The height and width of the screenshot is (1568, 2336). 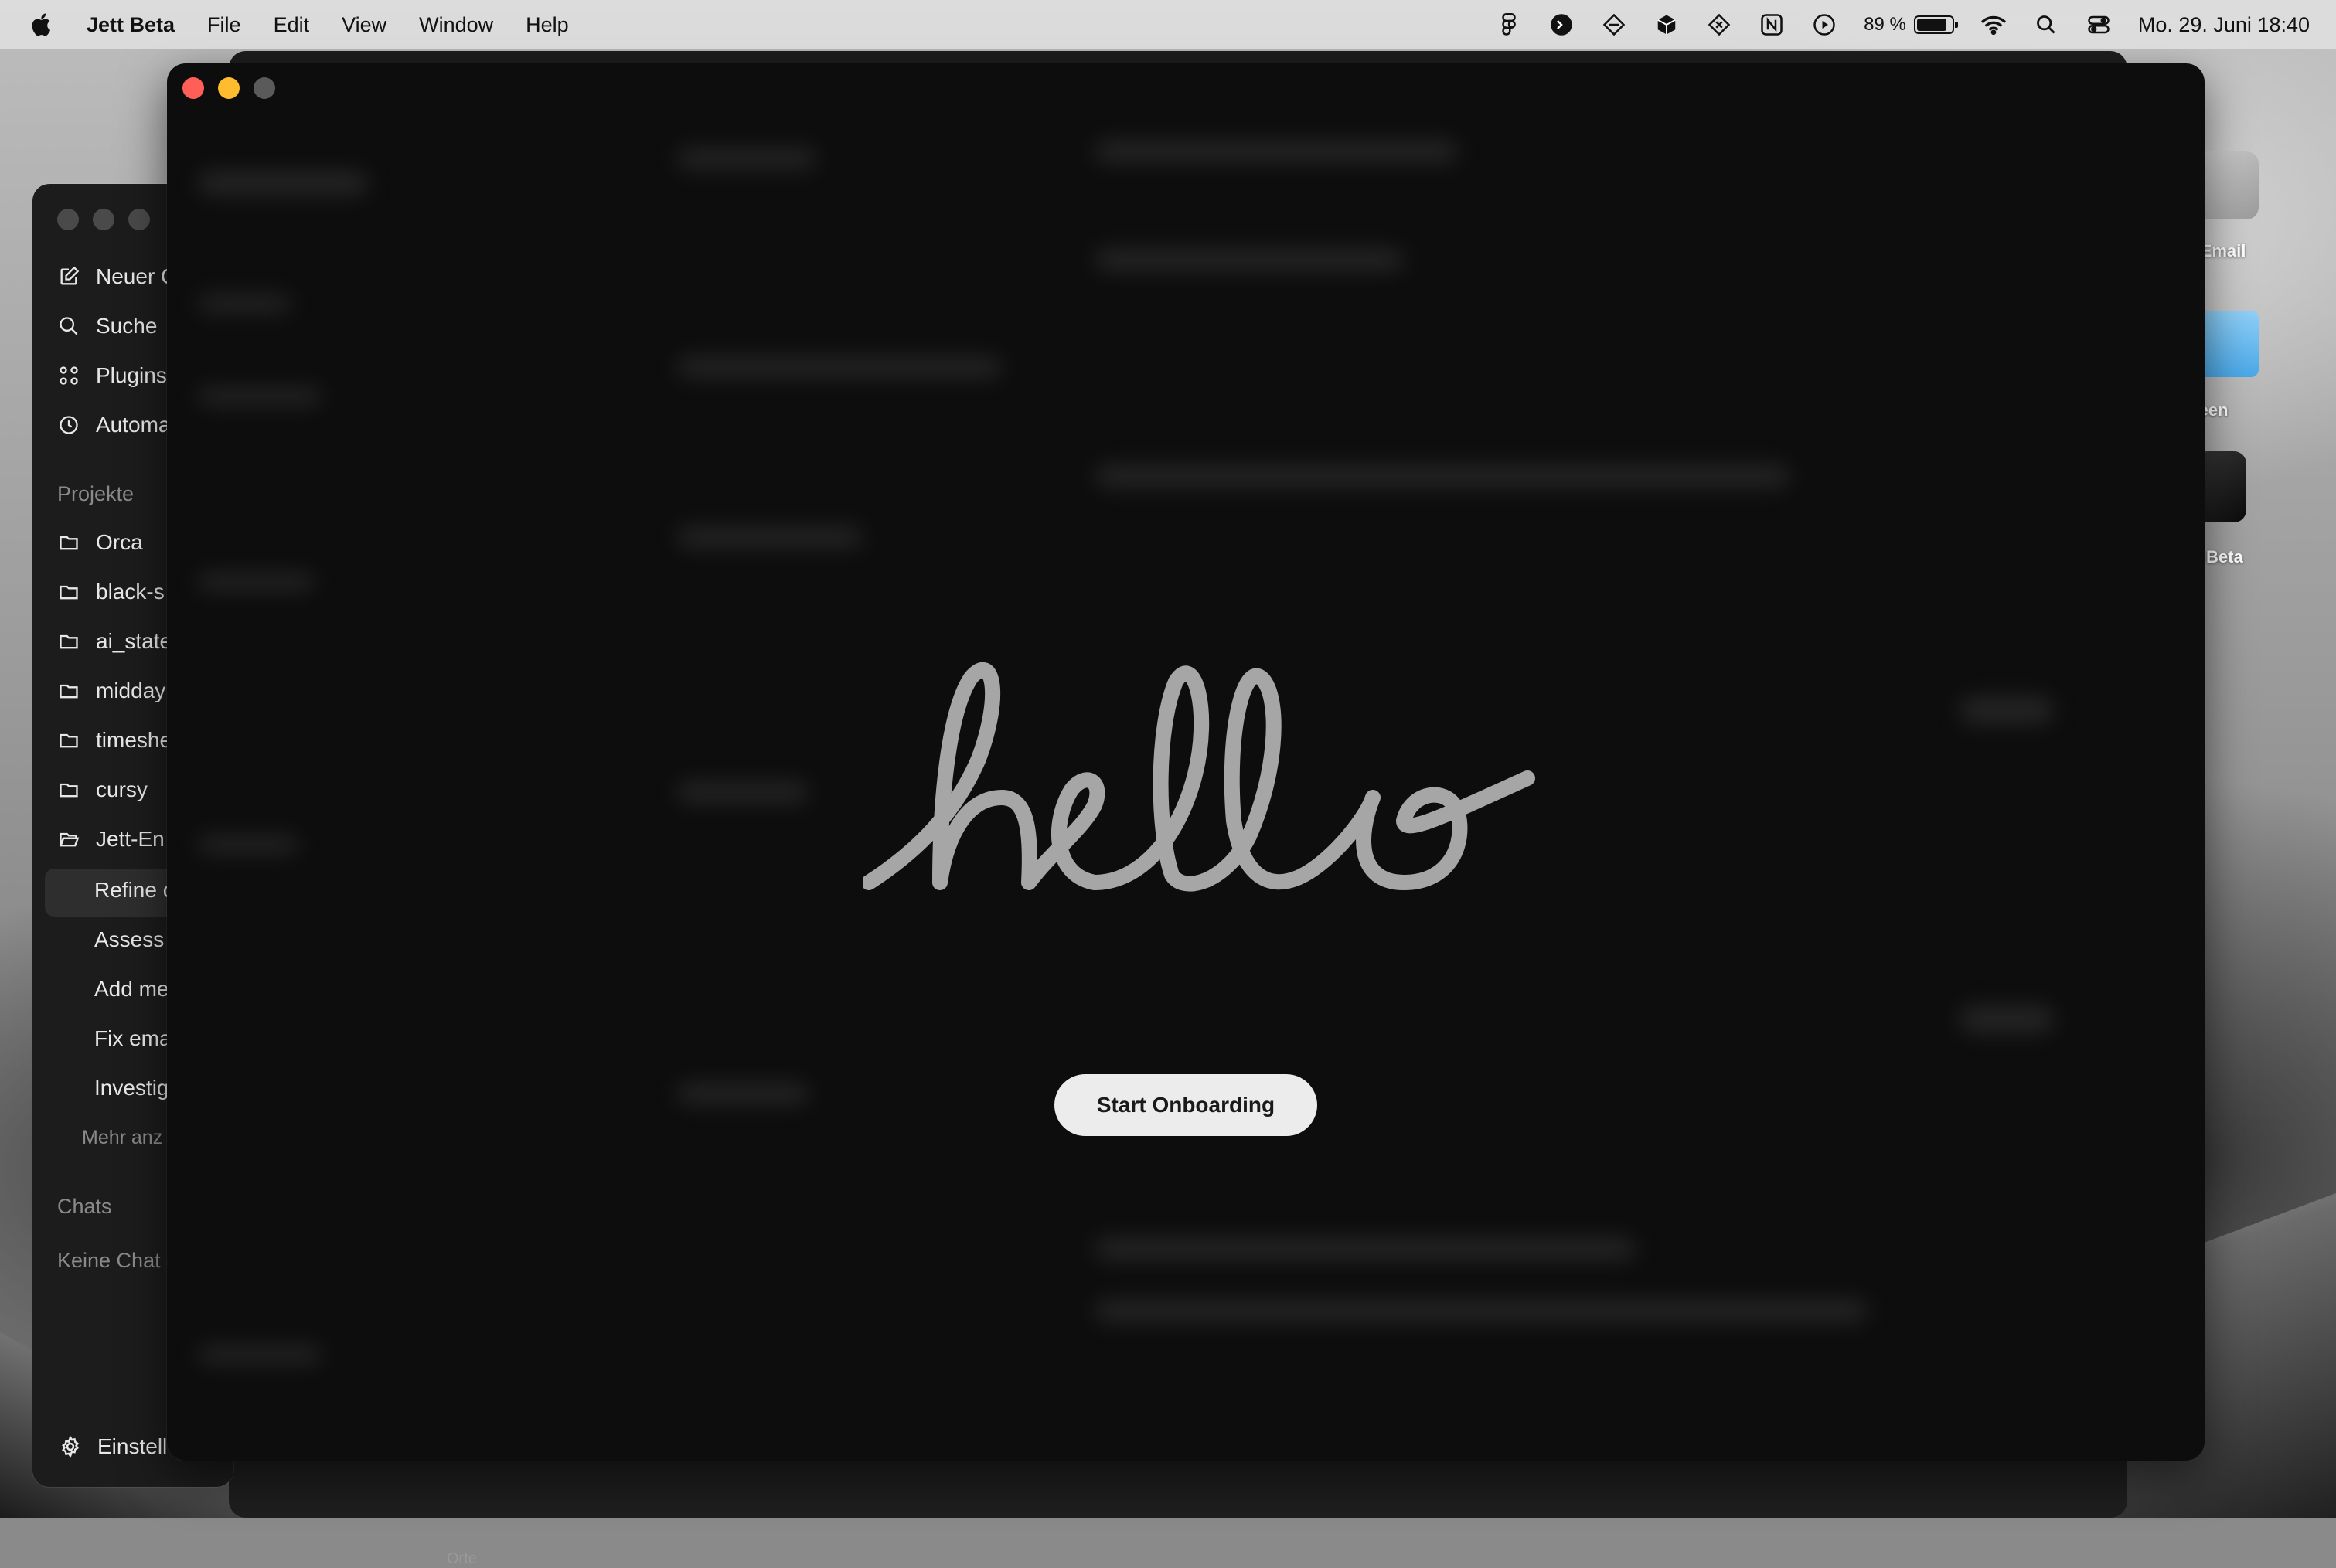 I want to click on project-label: ai_state, so click(x=134, y=641).